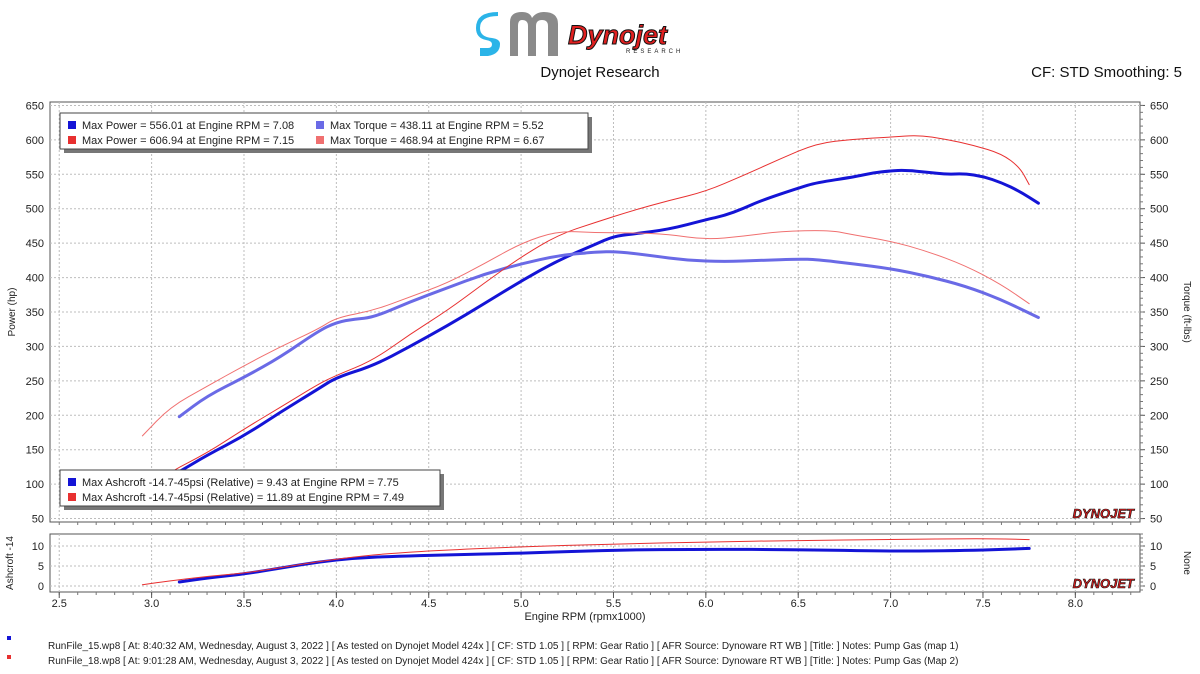 The width and height of the screenshot is (1200, 674). Describe the element at coordinates (35, 416) in the screenshot. I see `y-tick-label: 200` at that location.